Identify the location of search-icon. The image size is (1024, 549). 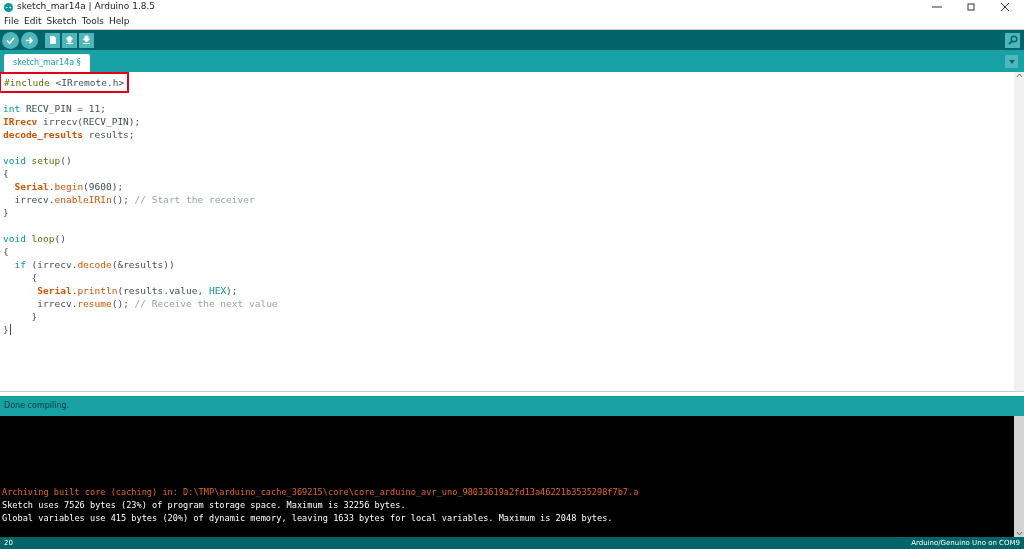
(1012, 40).